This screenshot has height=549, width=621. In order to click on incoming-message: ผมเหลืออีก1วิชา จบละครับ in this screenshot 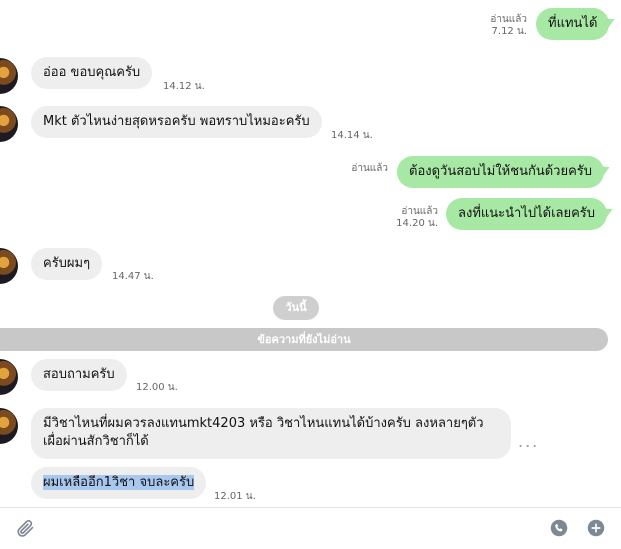, I will do `click(119, 483)`.